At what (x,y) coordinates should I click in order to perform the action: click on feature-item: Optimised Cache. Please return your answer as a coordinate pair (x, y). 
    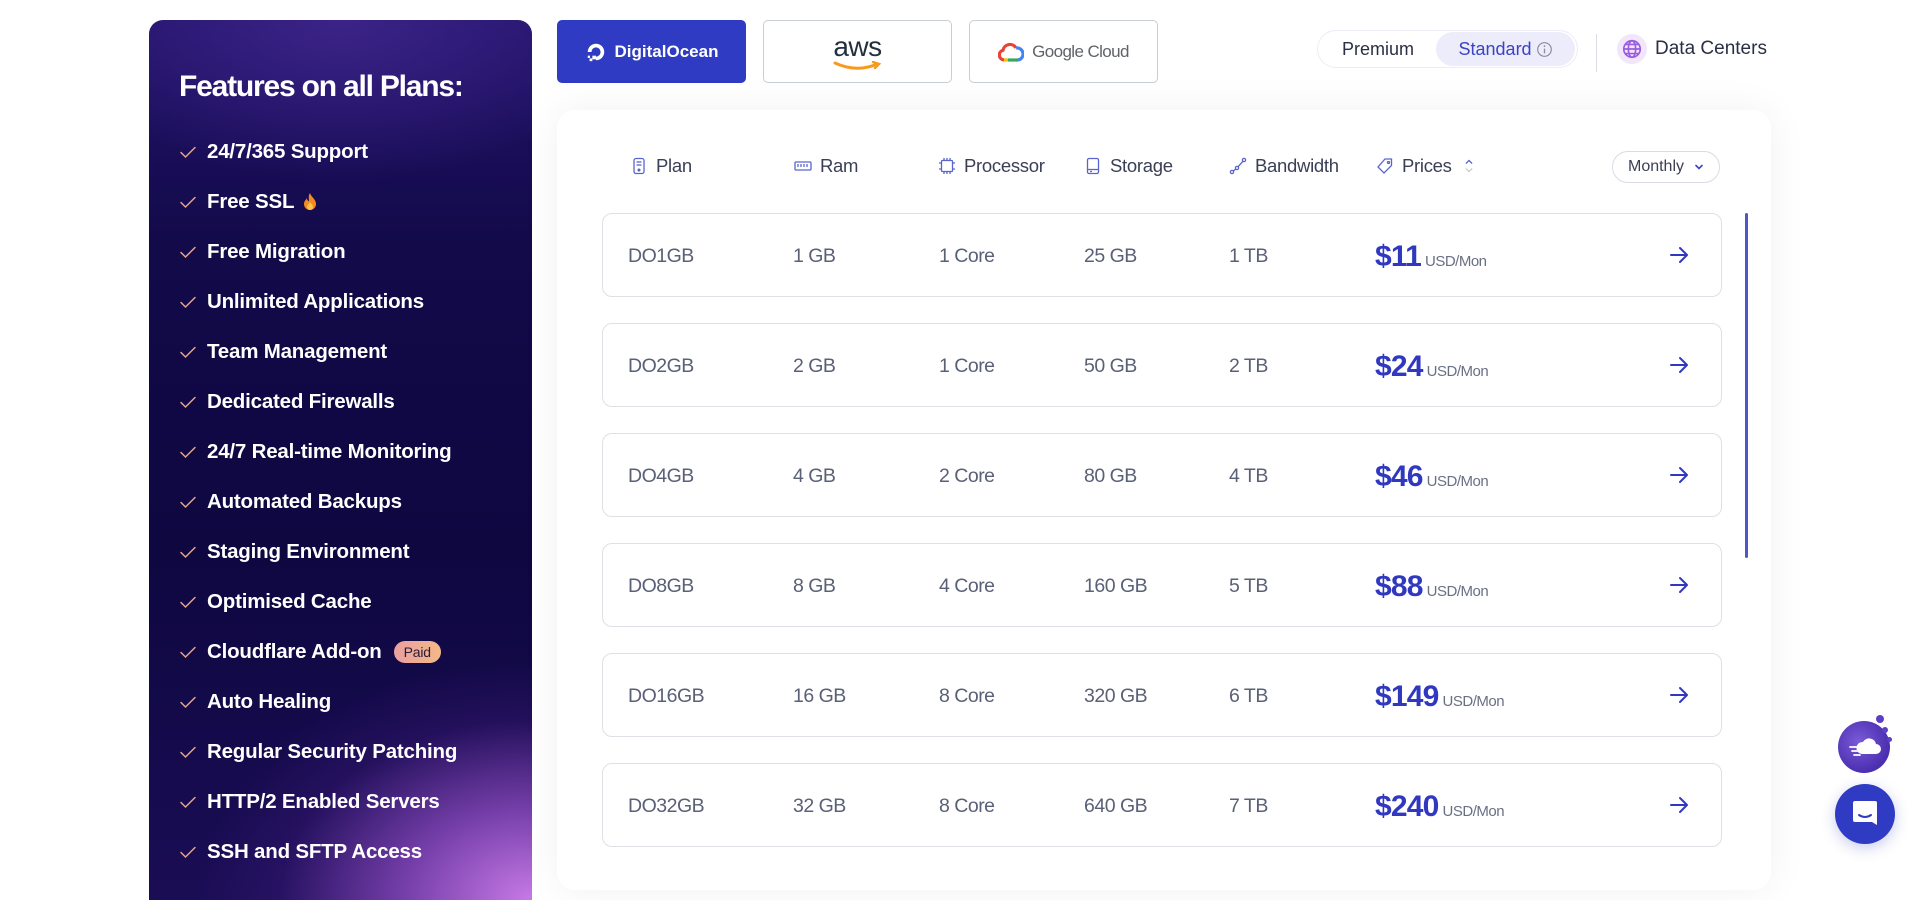
    Looking at the image, I should click on (318, 602).